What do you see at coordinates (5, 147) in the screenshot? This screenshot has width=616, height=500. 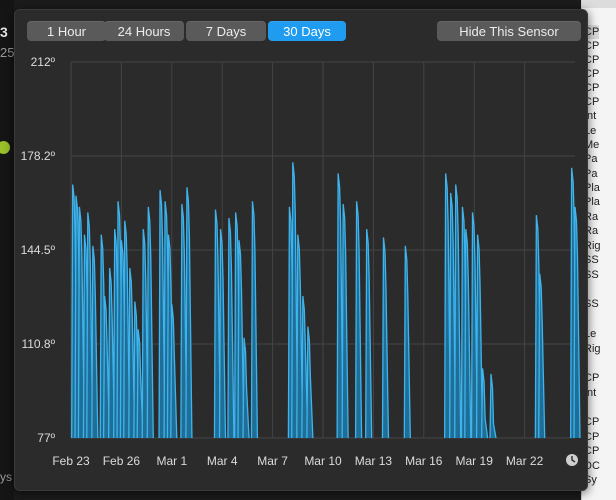 I see `status-dot-icon` at bounding box center [5, 147].